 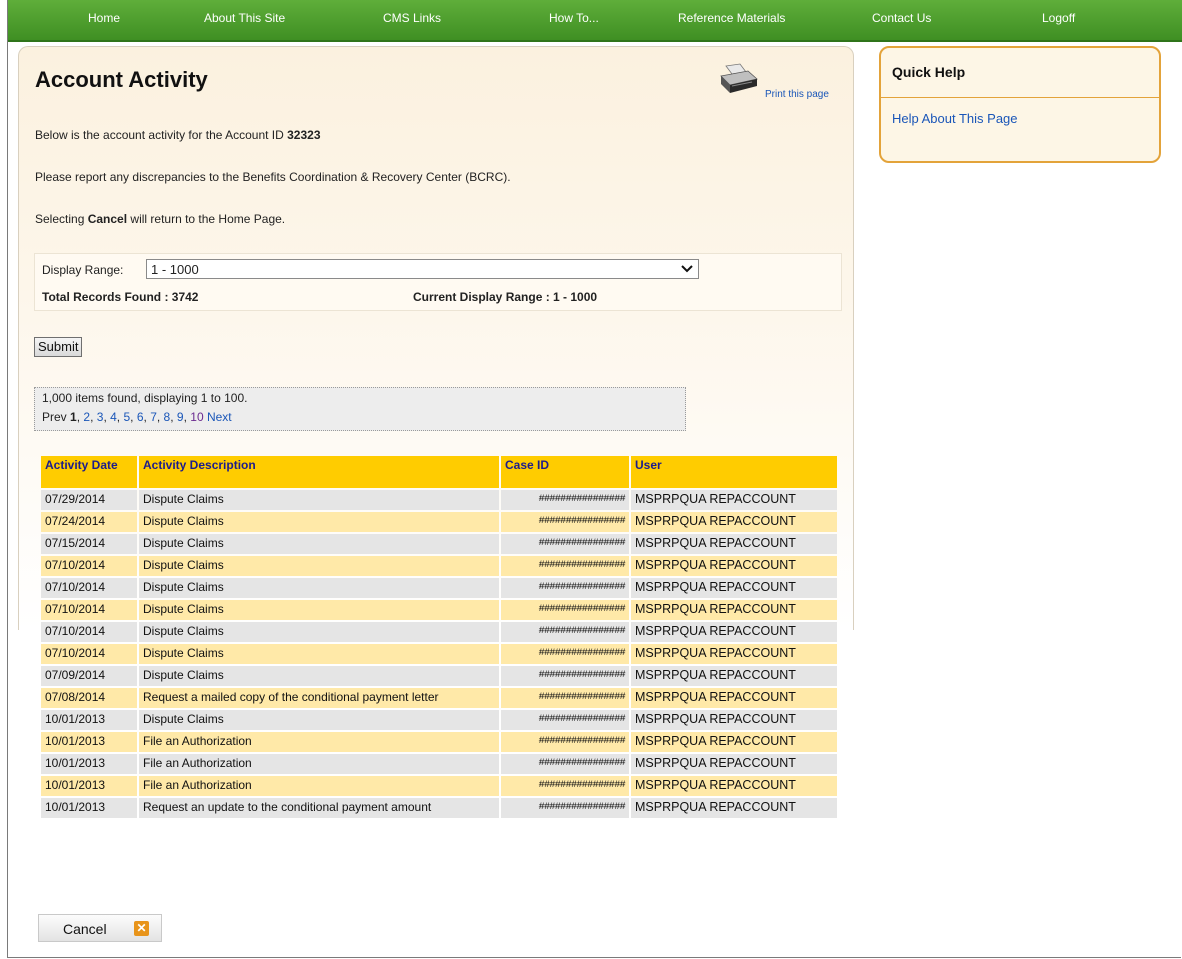 I want to click on page-link-3: 3, so click(x=100, y=417).